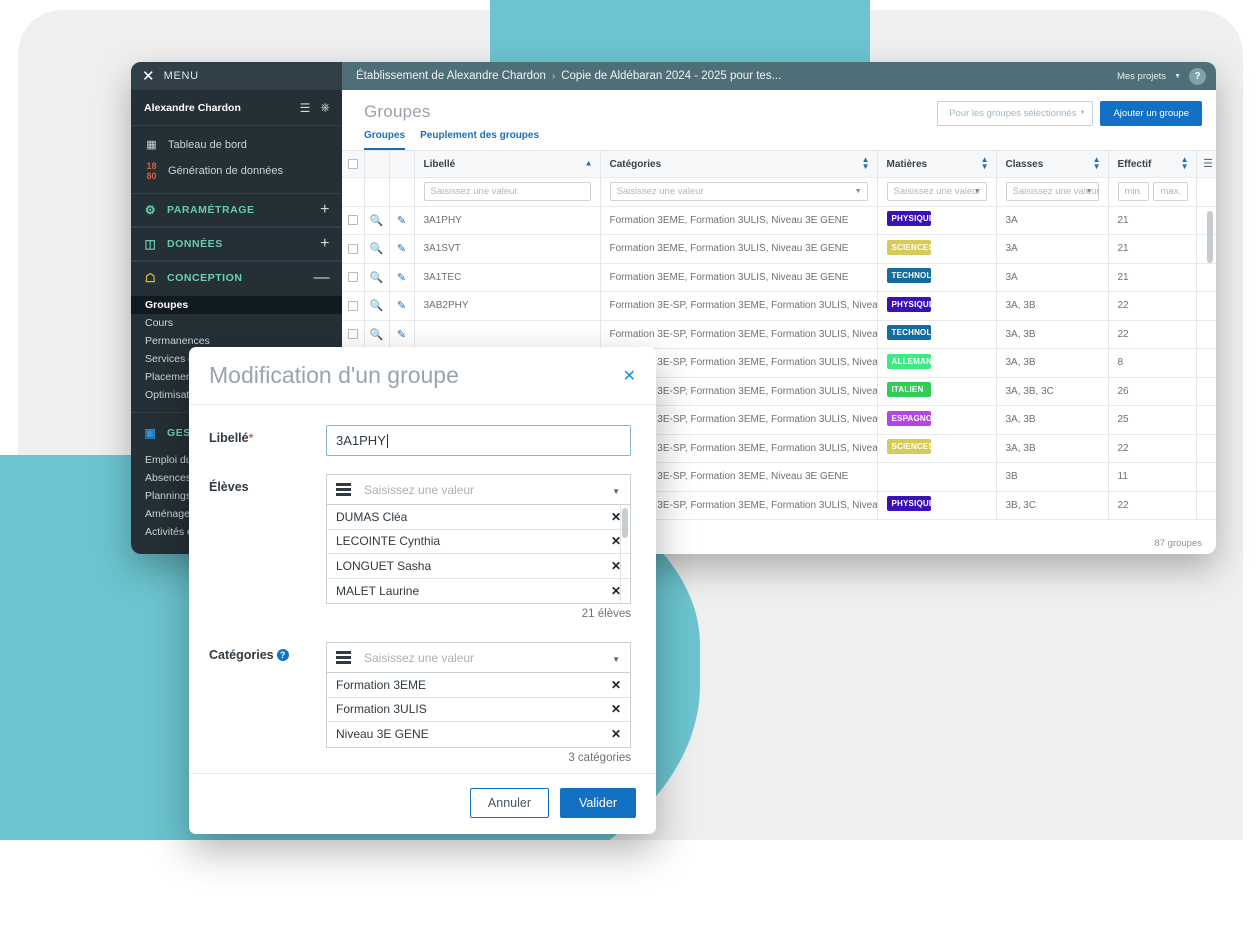 Image resolution: width=1257 pixels, height=925 pixels. What do you see at coordinates (739, 164) in the screenshot?
I see `column-header-categories: Catégories ▲ ▼` at bounding box center [739, 164].